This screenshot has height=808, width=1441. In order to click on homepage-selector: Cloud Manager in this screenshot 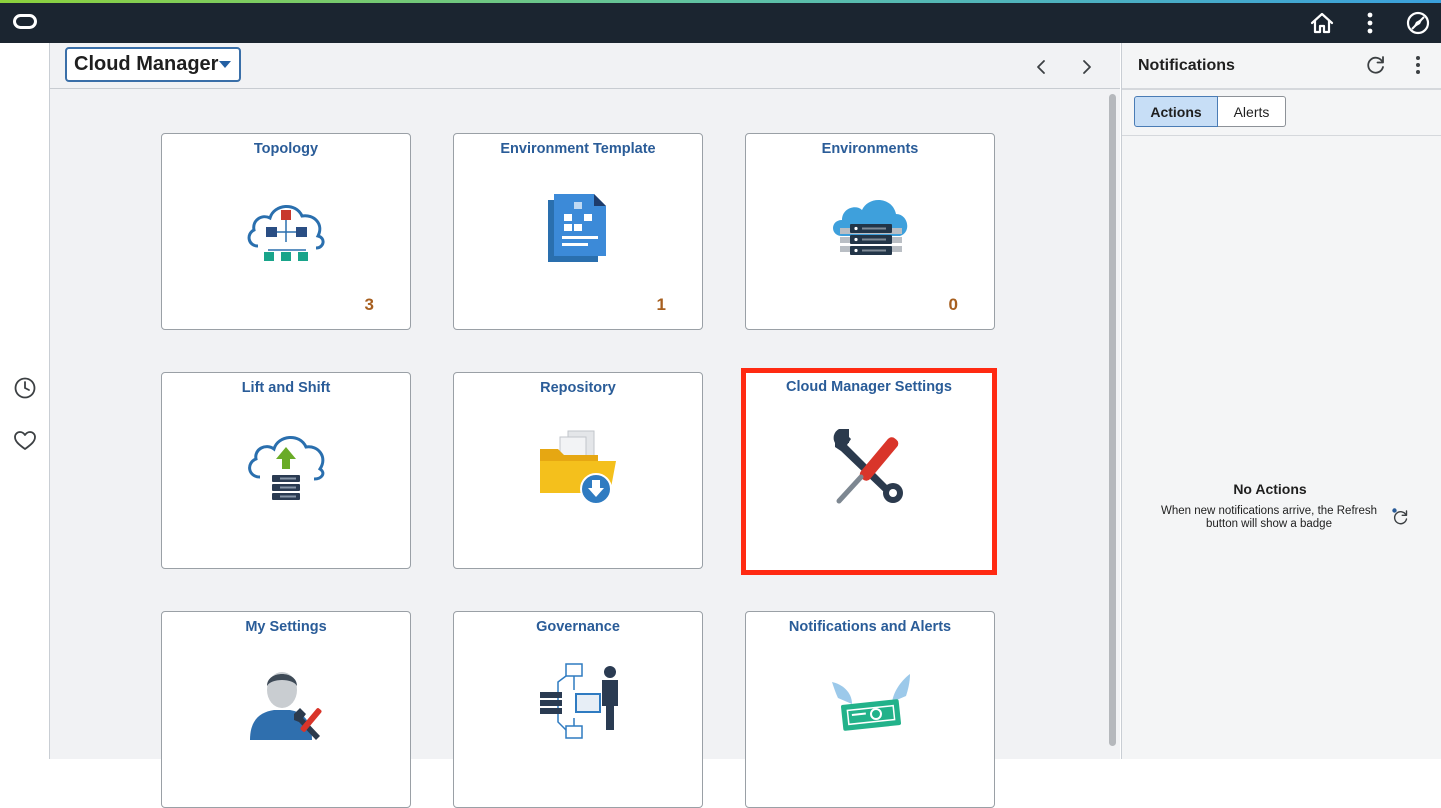, I will do `click(153, 64)`.